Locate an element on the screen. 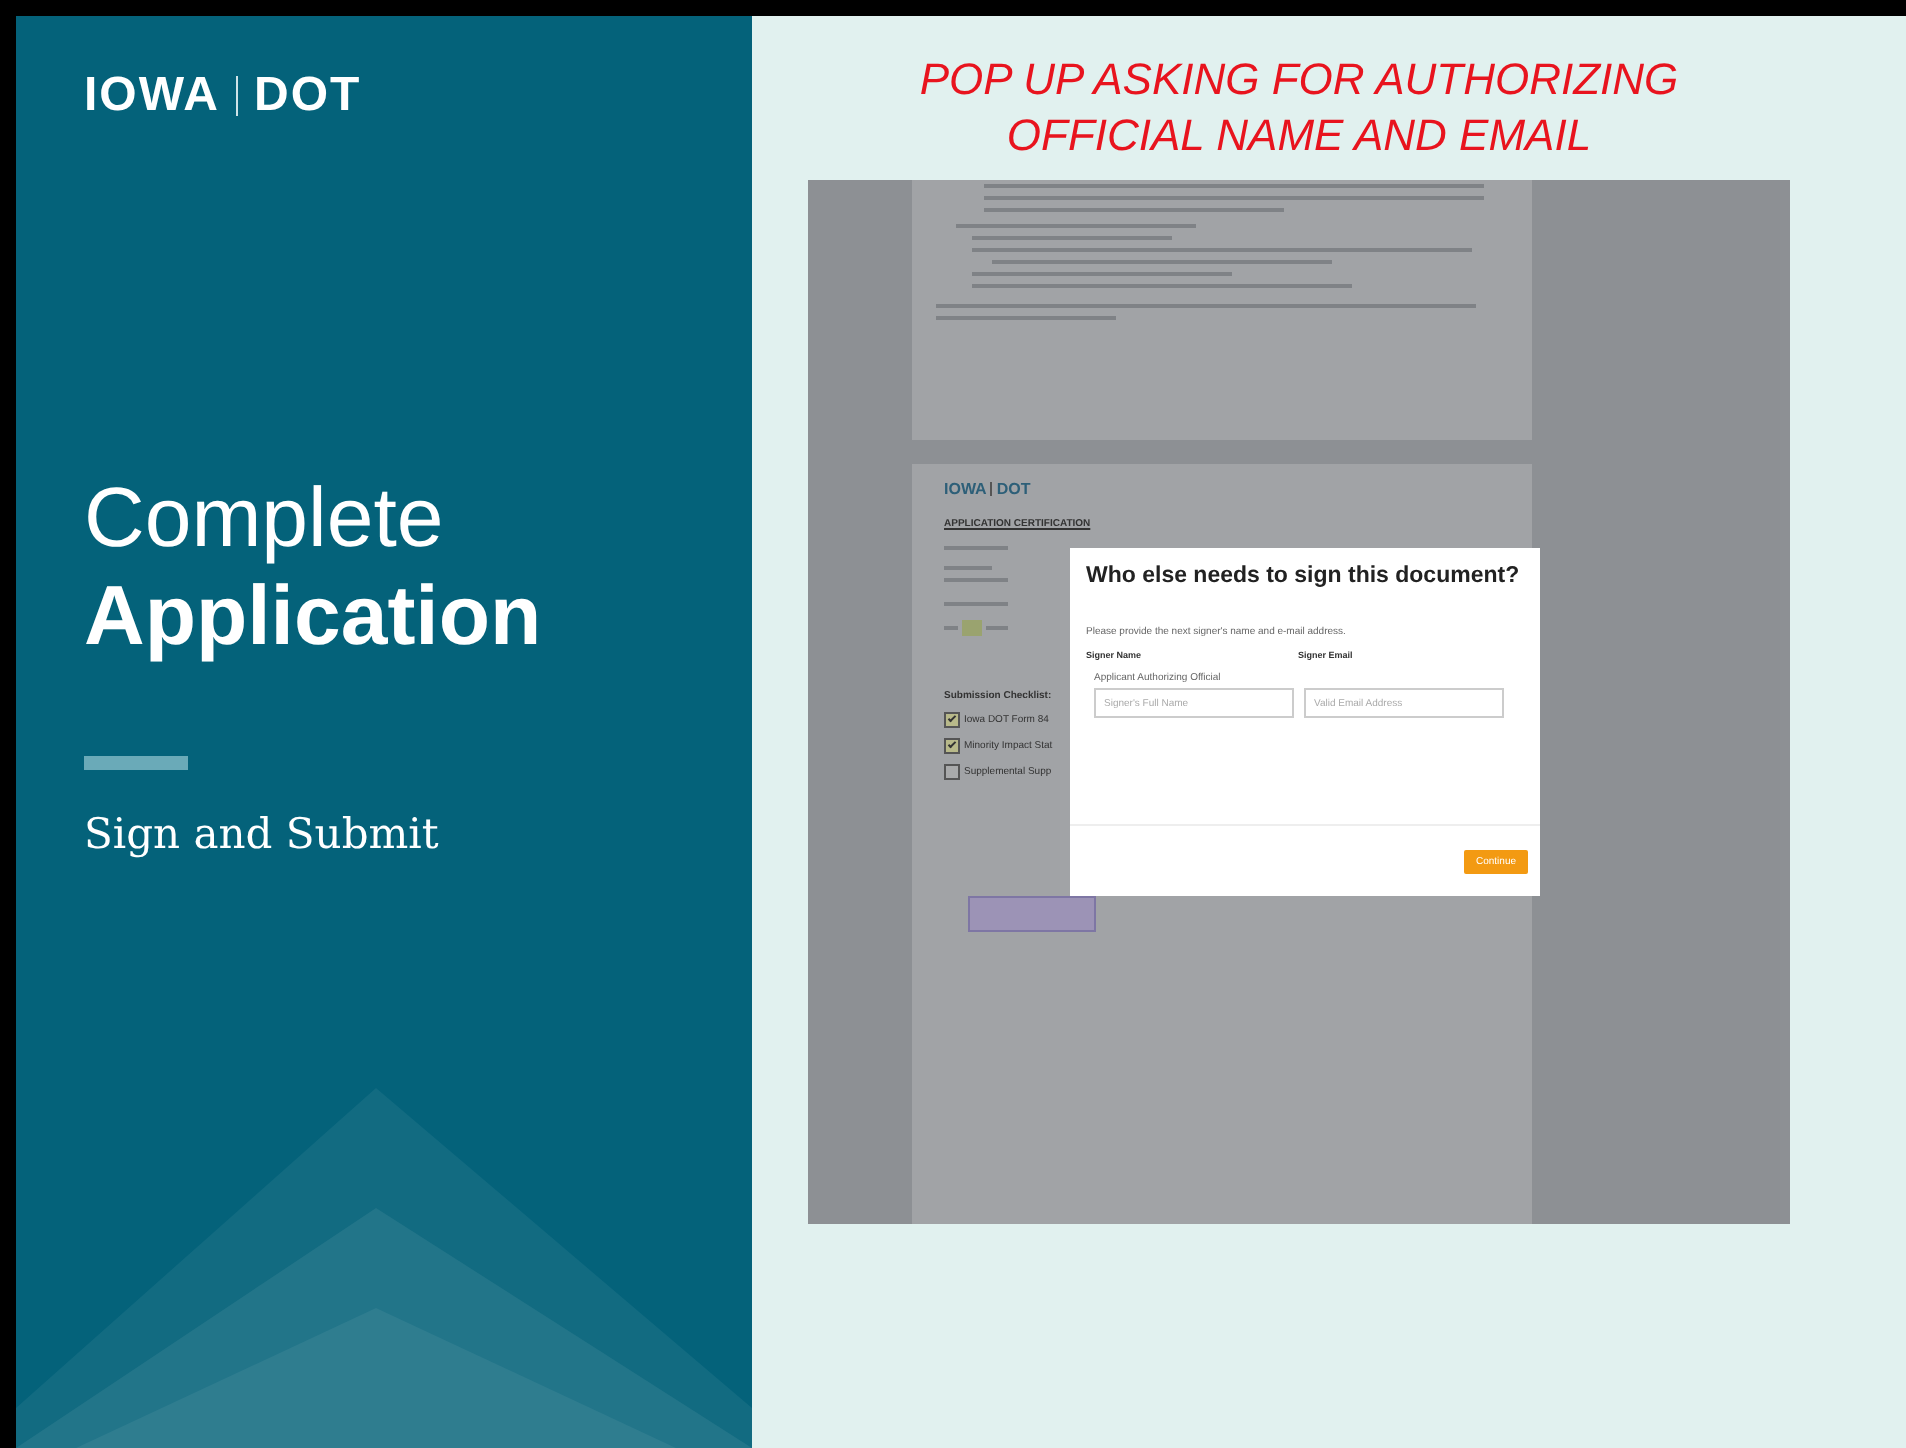  document-text-drawing is located at coordinates (976, 592).